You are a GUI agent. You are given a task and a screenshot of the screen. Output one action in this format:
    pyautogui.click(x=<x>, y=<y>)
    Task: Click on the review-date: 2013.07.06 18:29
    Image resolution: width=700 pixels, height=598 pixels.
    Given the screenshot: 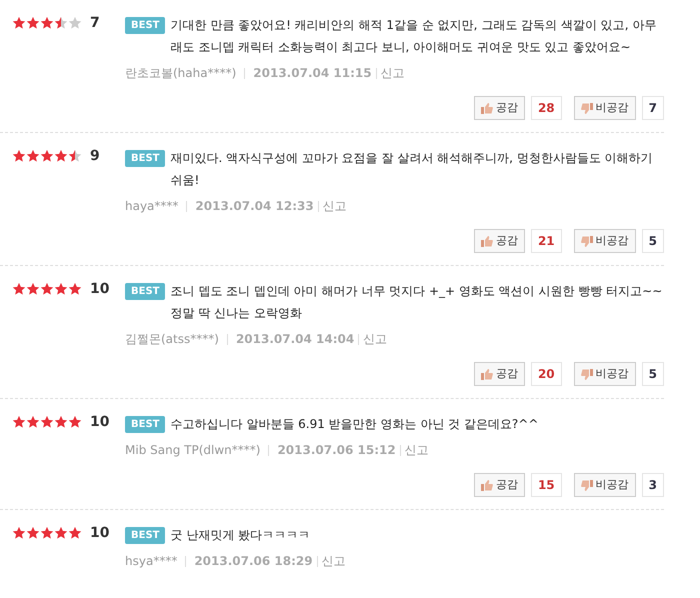 What is the action you would take?
    pyautogui.click(x=253, y=561)
    